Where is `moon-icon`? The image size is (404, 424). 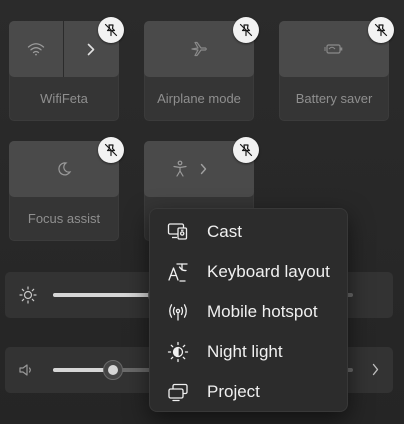
moon-icon is located at coordinates (64, 169).